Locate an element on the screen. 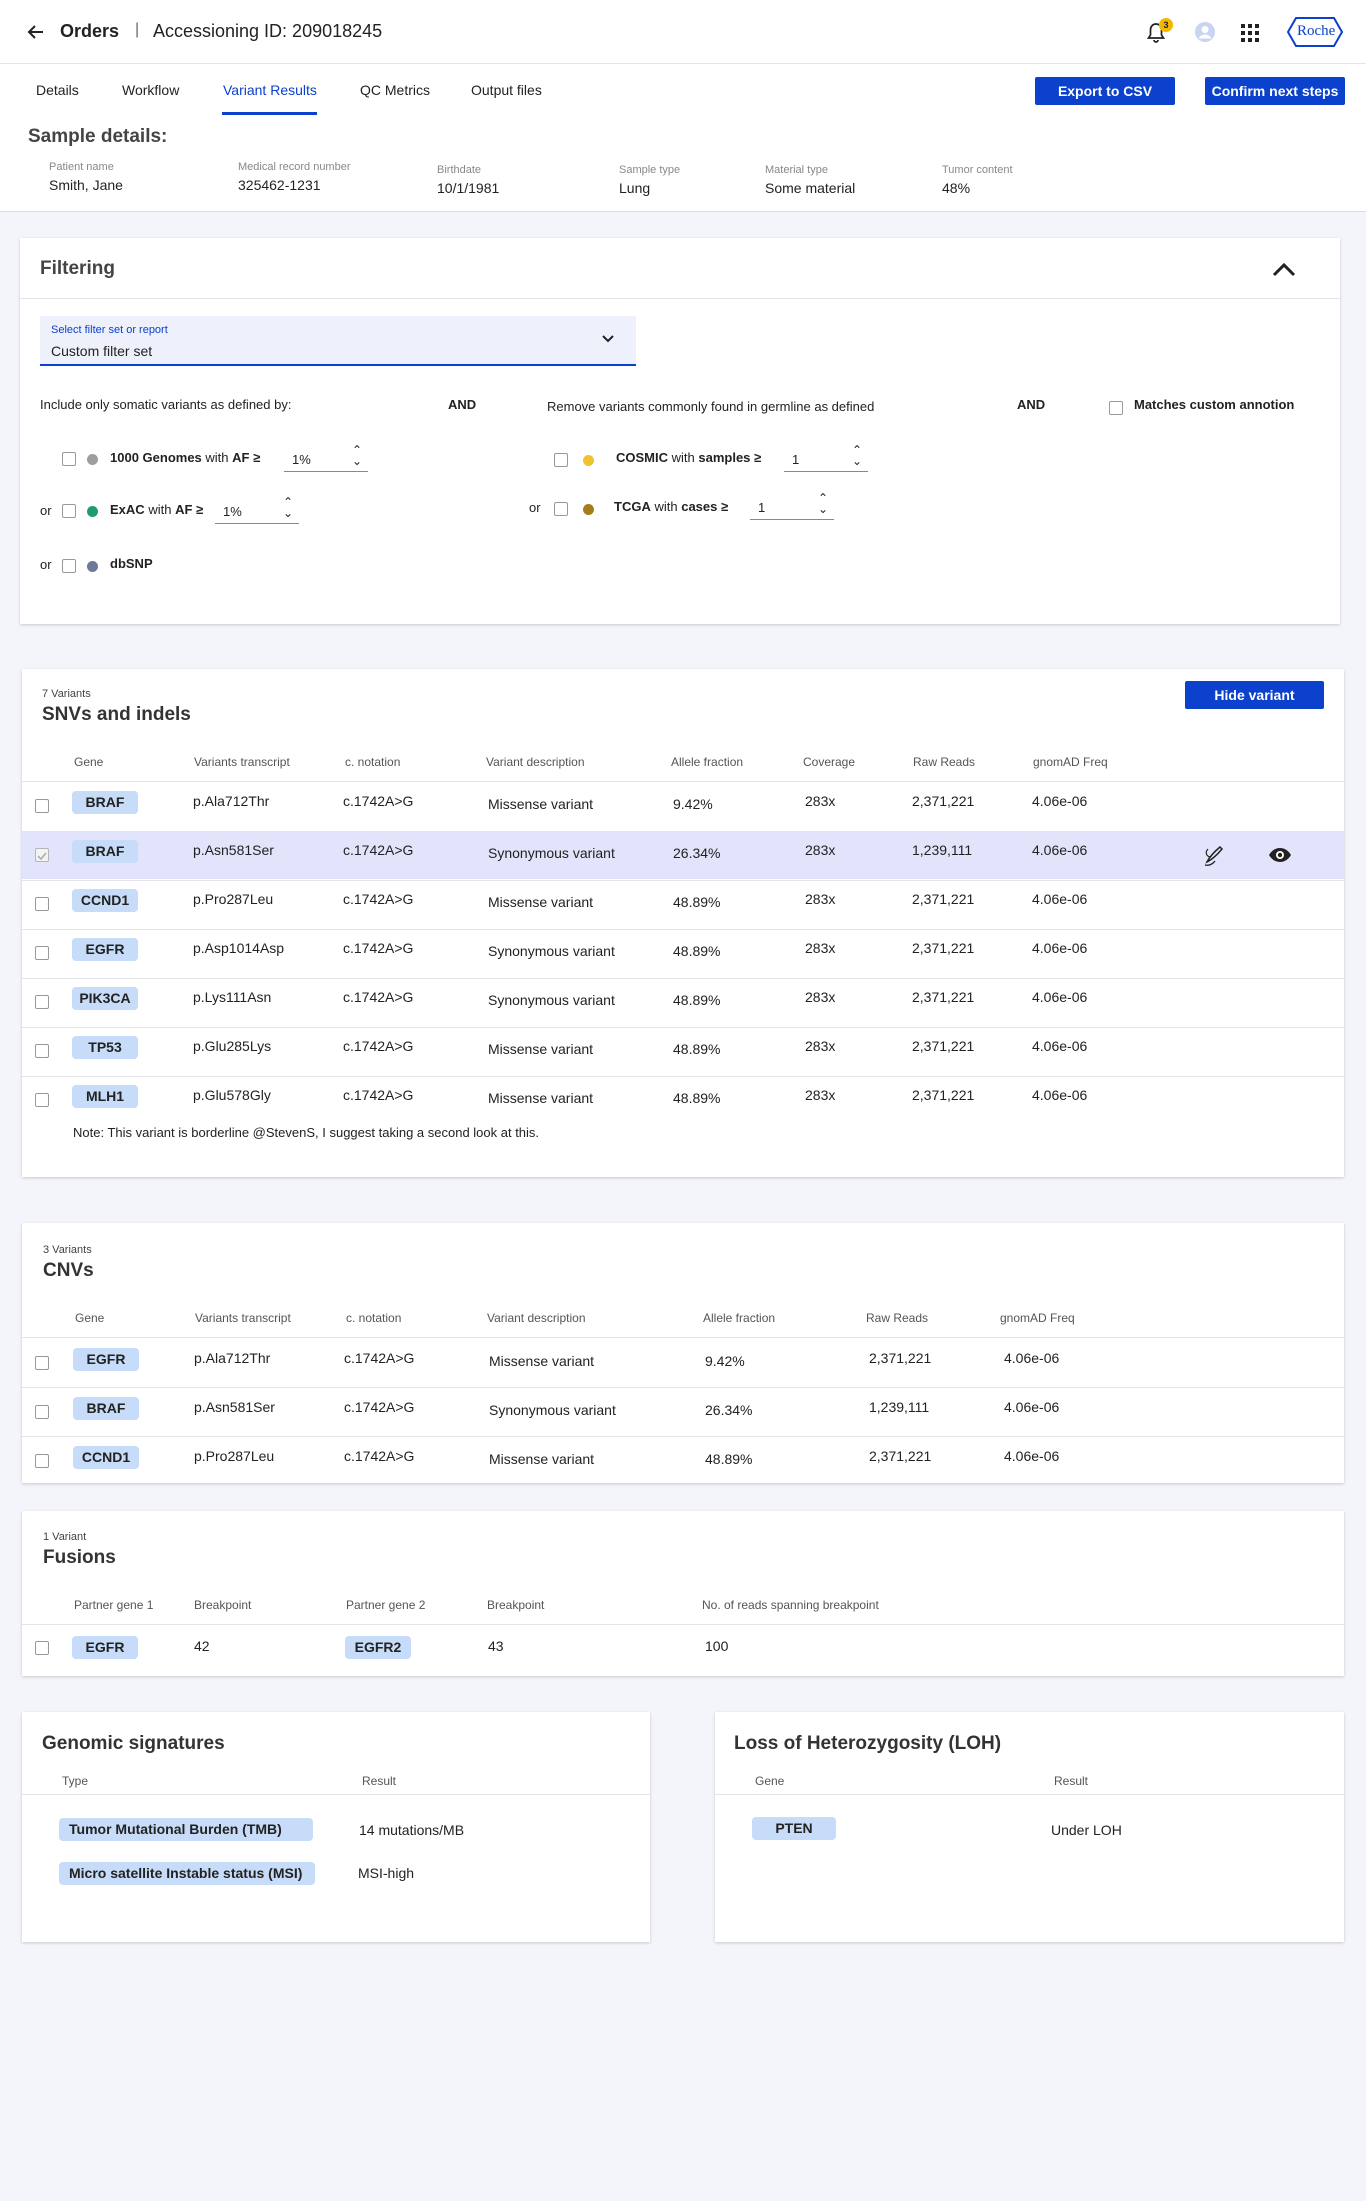 This screenshot has width=1366, height=2201. col-header-gnomad-freq: gnomAD Freq is located at coordinates (1037, 1318).